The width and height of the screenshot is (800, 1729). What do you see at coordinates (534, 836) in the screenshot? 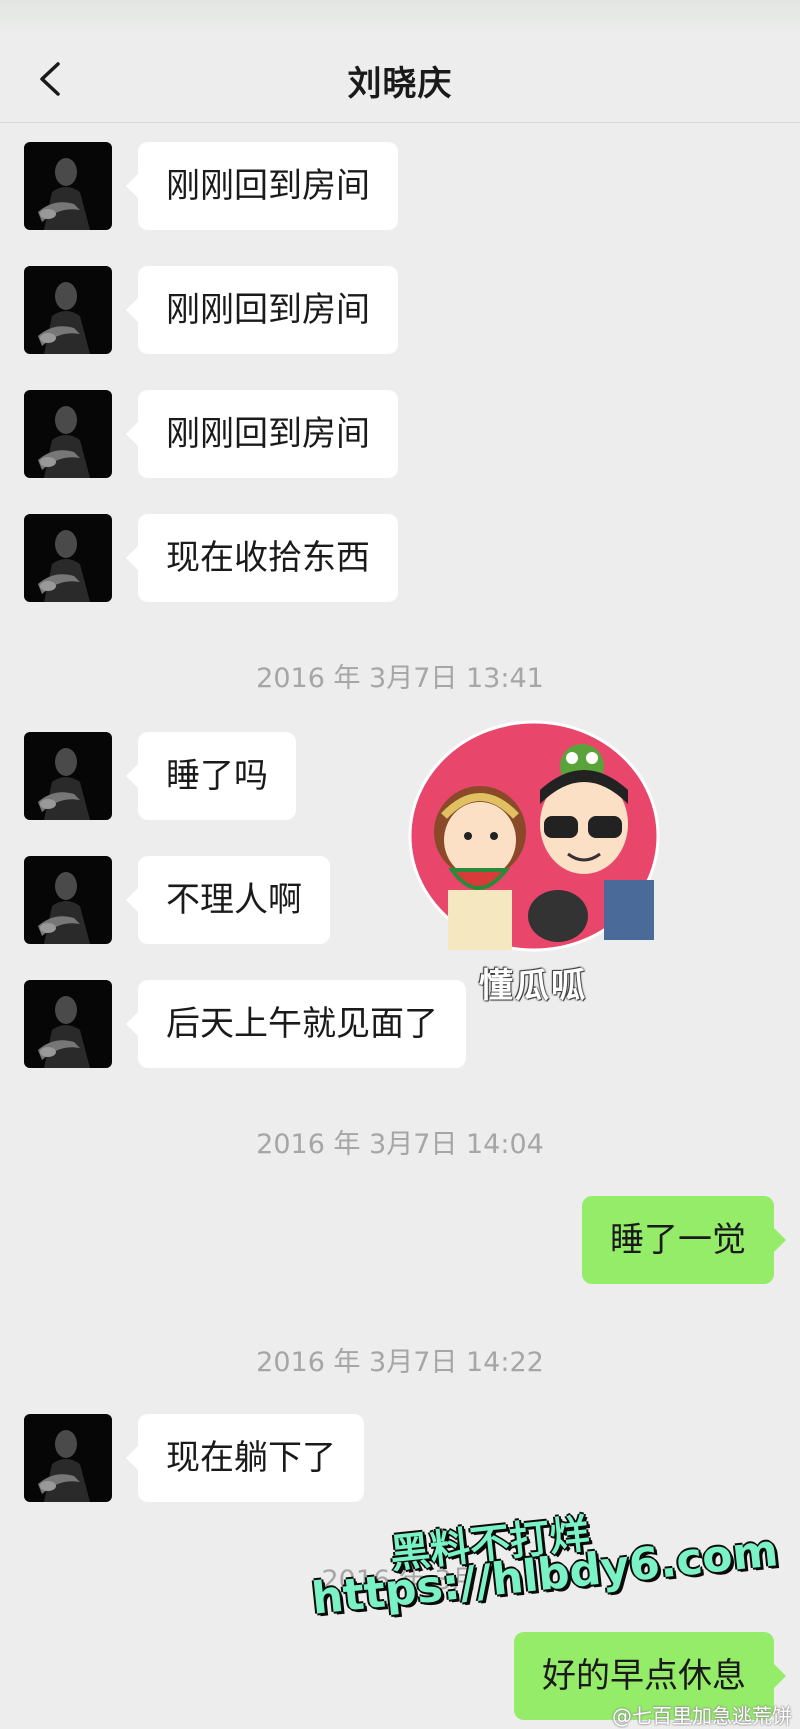
I see `cartoon-logo-image` at bounding box center [534, 836].